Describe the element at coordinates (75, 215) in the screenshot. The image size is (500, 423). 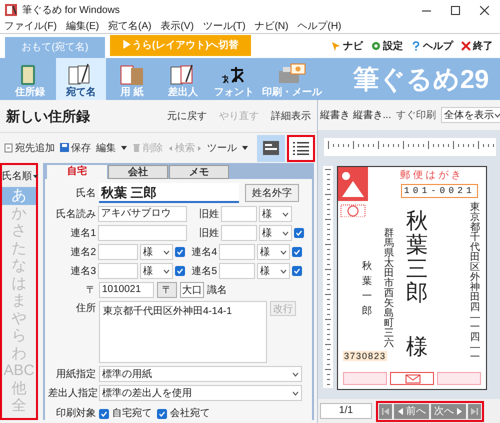
I see `field-label: 氏名読み` at that location.